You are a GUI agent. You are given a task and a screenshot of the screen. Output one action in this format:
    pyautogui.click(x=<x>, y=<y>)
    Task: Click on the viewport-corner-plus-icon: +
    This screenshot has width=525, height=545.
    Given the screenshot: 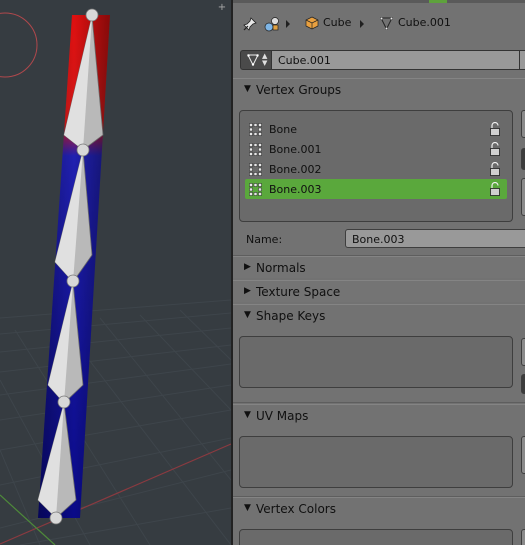 What is the action you would take?
    pyautogui.click(x=222, y=8)
    